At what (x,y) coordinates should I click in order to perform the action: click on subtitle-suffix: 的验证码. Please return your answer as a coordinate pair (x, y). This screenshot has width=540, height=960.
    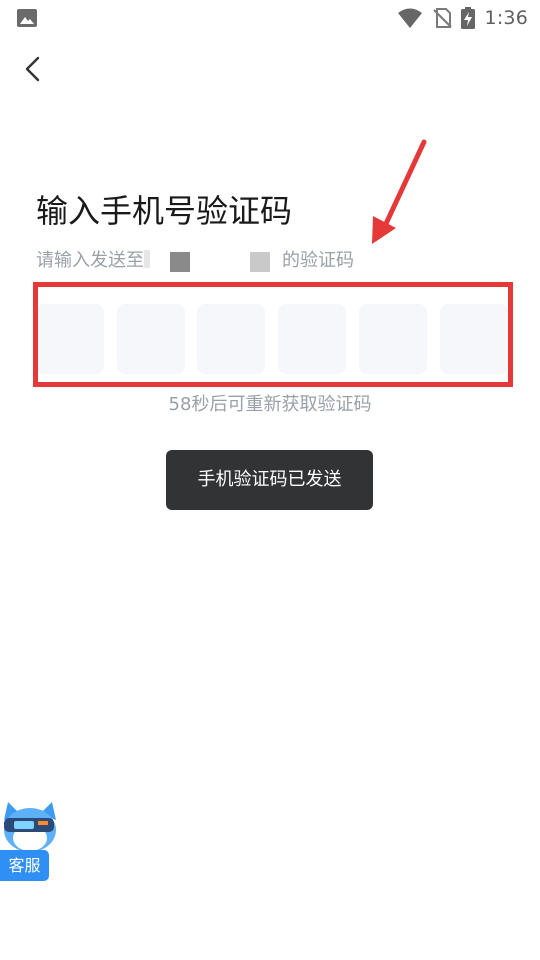
    Looking at the image, I should click on (318, 260).